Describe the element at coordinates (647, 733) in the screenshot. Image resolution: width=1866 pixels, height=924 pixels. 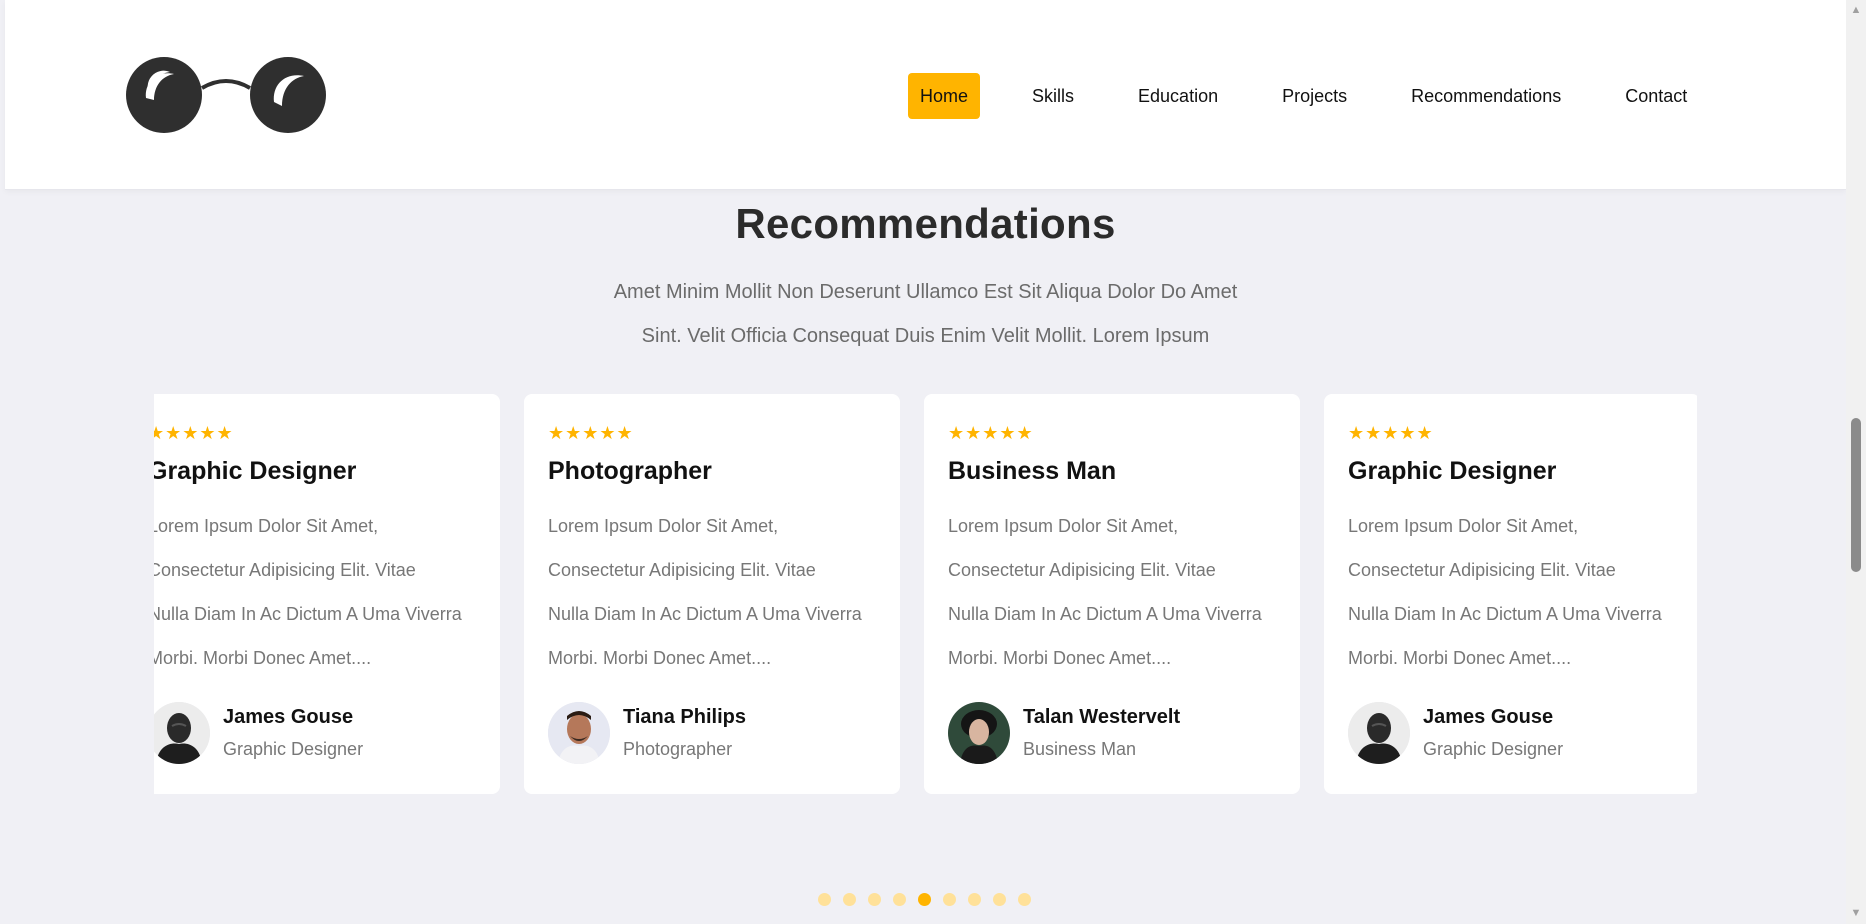
I see `card-author: Tiana Philips Photographer` at that location.